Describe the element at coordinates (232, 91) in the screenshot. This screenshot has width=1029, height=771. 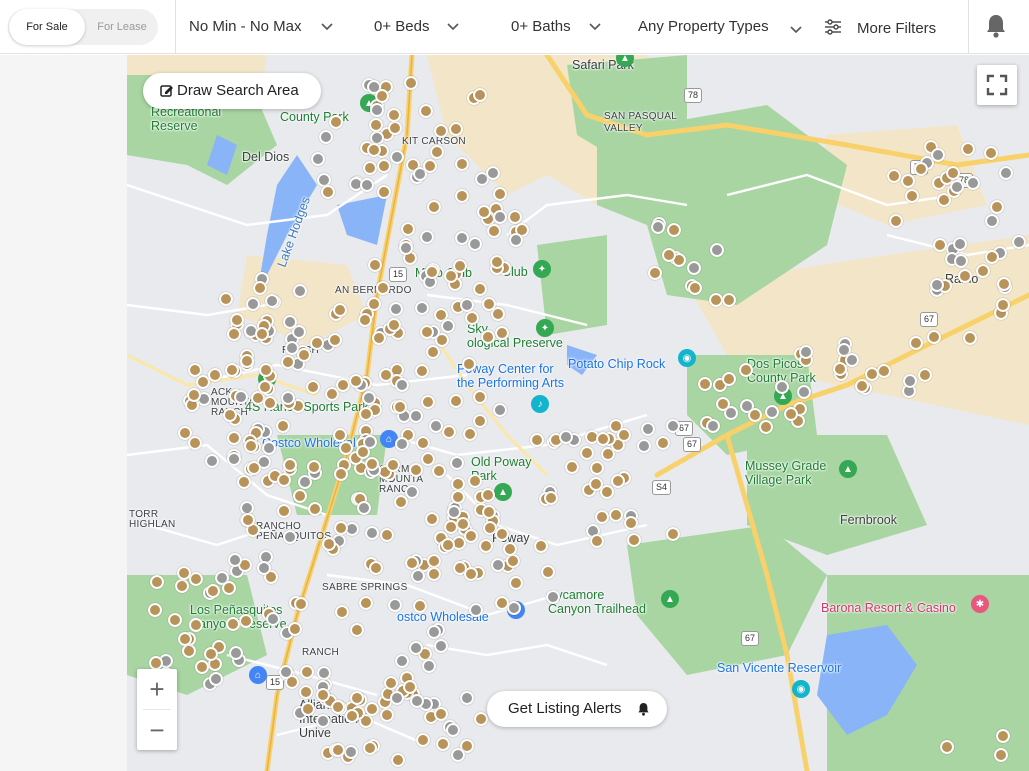
I see `draw-search-area-button: Draw Search Area` at that location.